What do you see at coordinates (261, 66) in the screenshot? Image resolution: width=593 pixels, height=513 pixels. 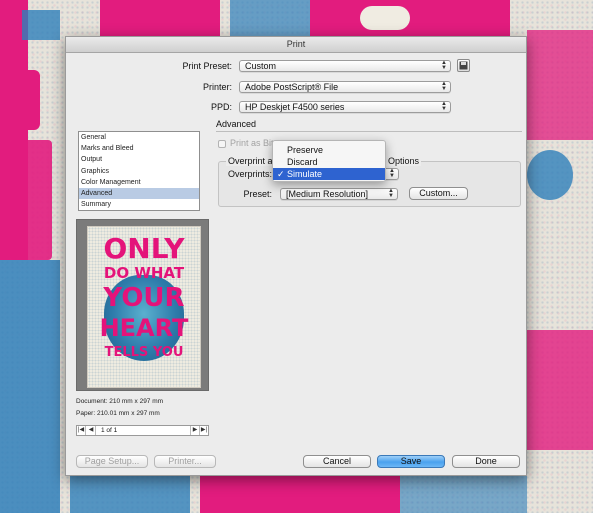 I see `print-preset-value: Custom` at bounding box center [261, 66].